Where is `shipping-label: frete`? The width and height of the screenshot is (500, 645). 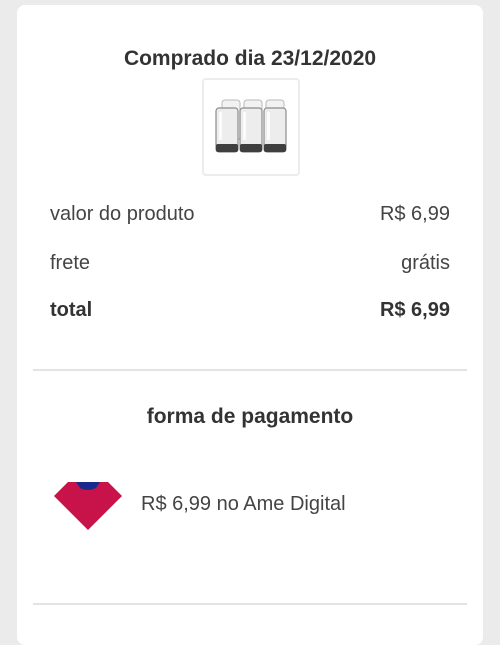 shipping-label: frete is located at coordinates (70, 263).